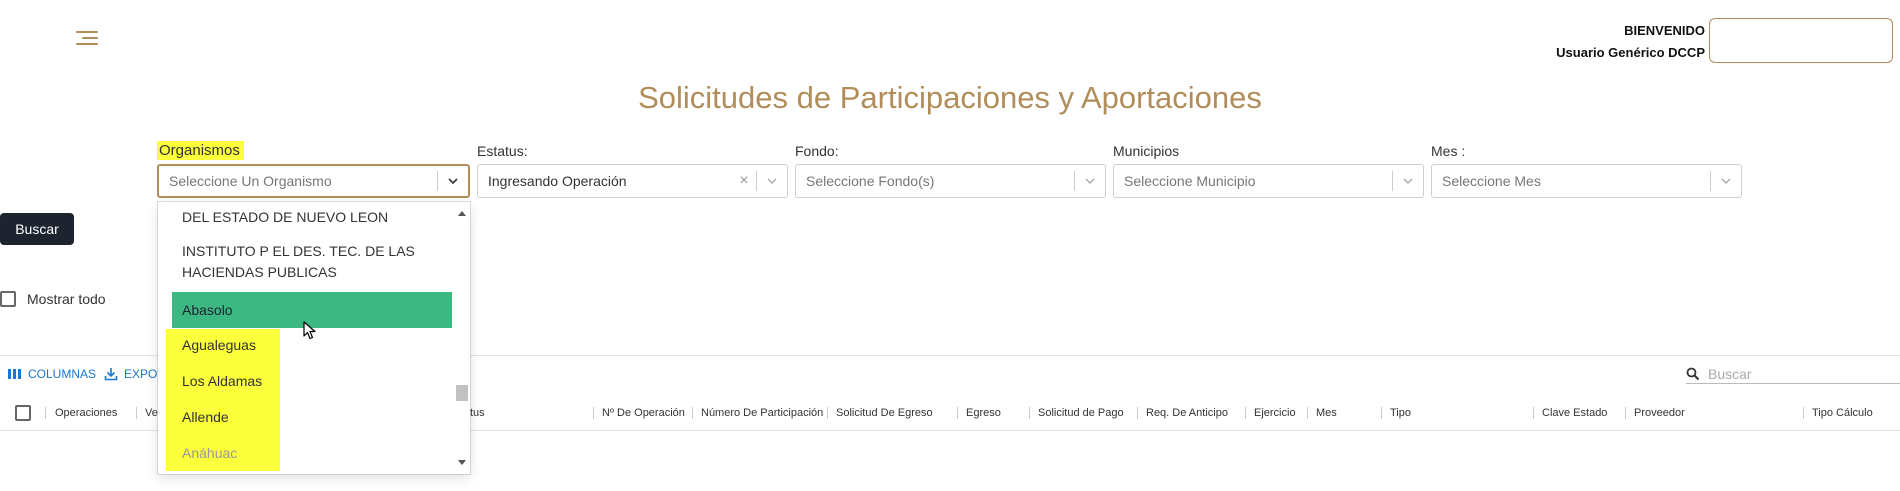 This screenshot has width=1900, height=491. Describe the element at coordinates (312, 381) in the screenshot. I see `dropdown-option: Los Aldamas` at that location.